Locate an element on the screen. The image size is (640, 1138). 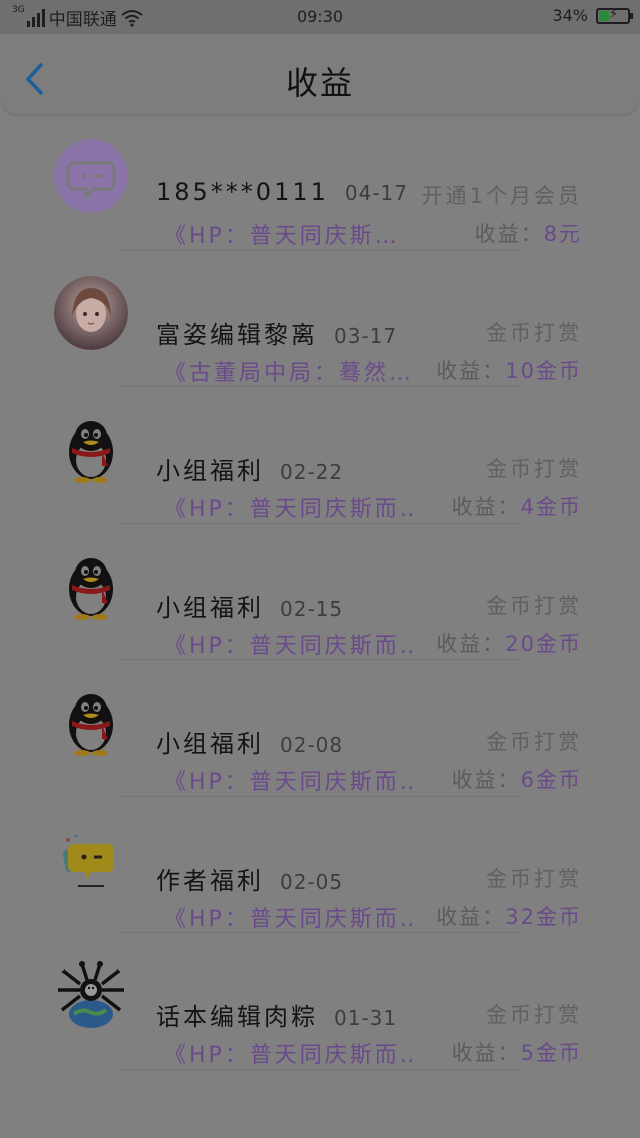
list-item: 185***0111 04-17 开通1个月会员 《HP：普天同庆斯… 收益：8元 is located at coordinates (320, 182).